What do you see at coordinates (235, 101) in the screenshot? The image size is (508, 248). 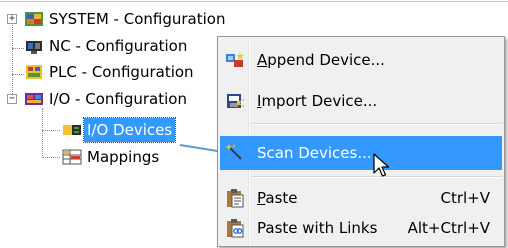 I see `import-device-icon` at bounding box center [235, 101].